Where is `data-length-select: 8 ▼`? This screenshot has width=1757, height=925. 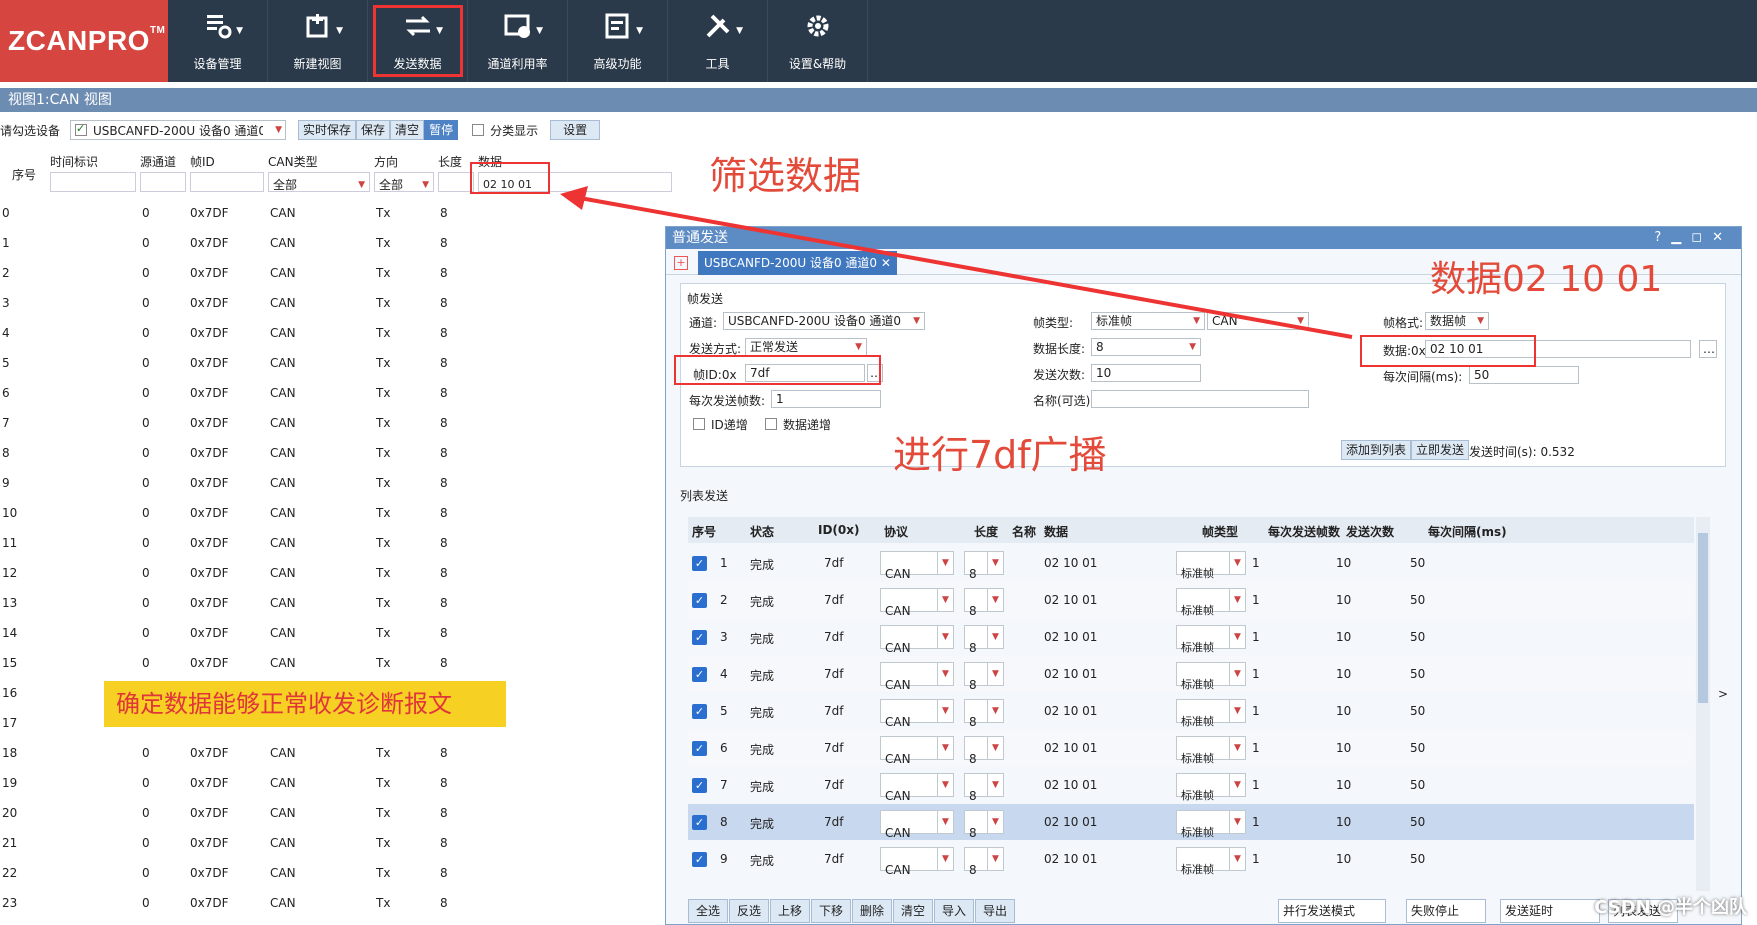
data-length-select: 8 ▼ is located at coordinates (1146, 347).